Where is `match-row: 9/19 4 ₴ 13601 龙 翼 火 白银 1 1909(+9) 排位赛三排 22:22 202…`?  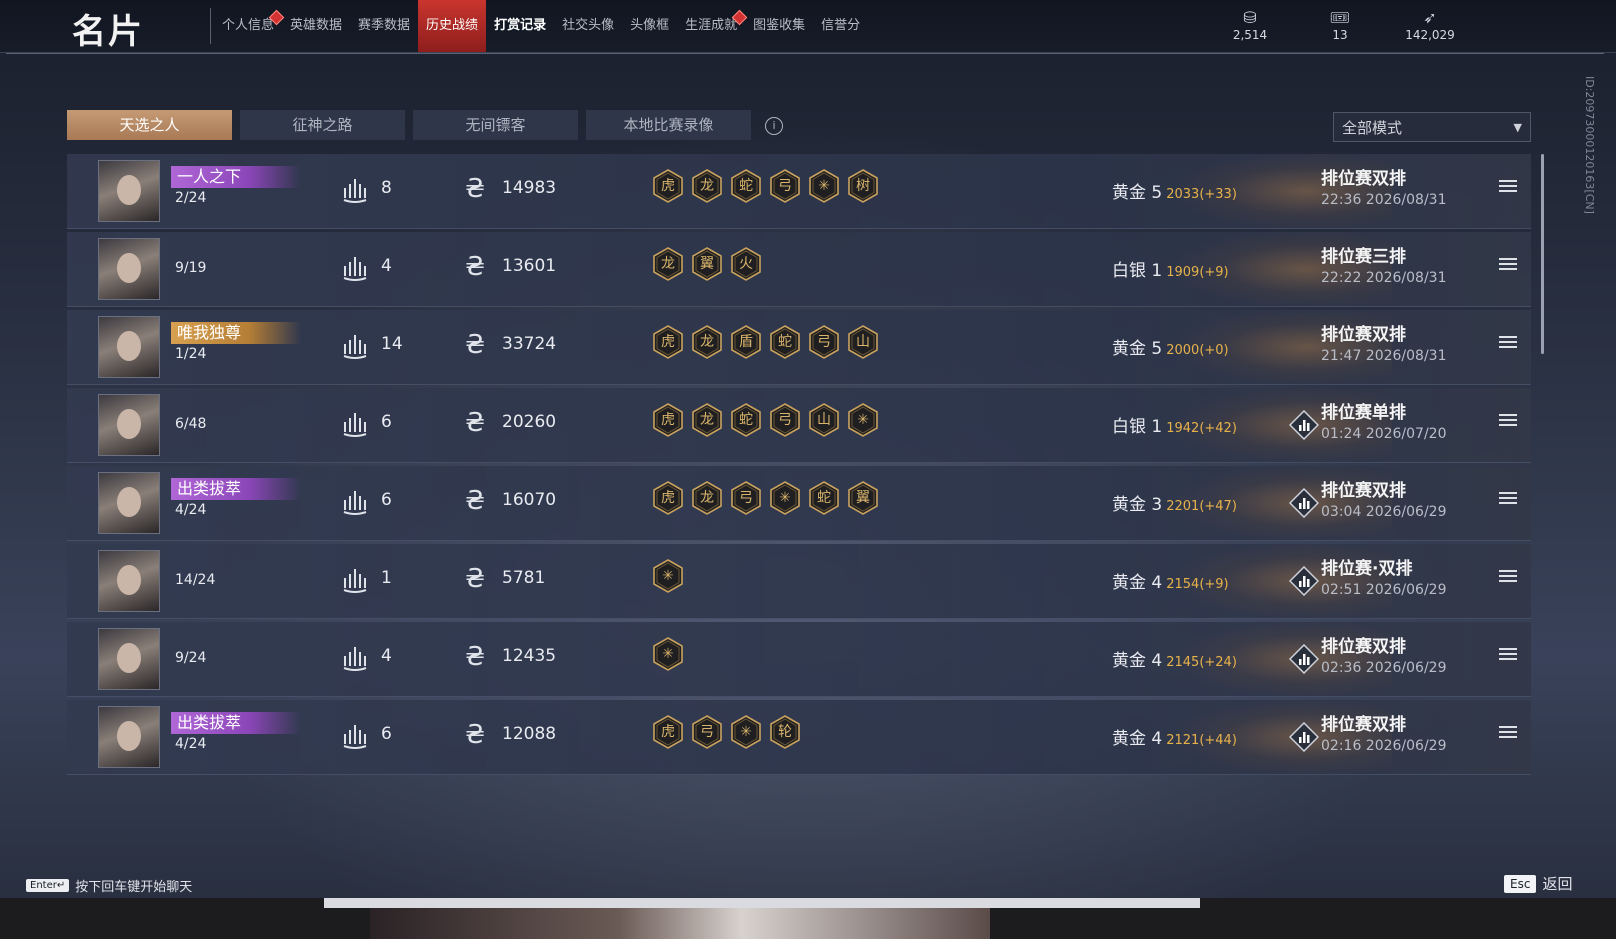
match-row: 9/19 4 ₴ 13601 龙 翼 火 白银 1 1909(+9) 排位赛三排 22:22 202… is located at coordinates (799, 269).